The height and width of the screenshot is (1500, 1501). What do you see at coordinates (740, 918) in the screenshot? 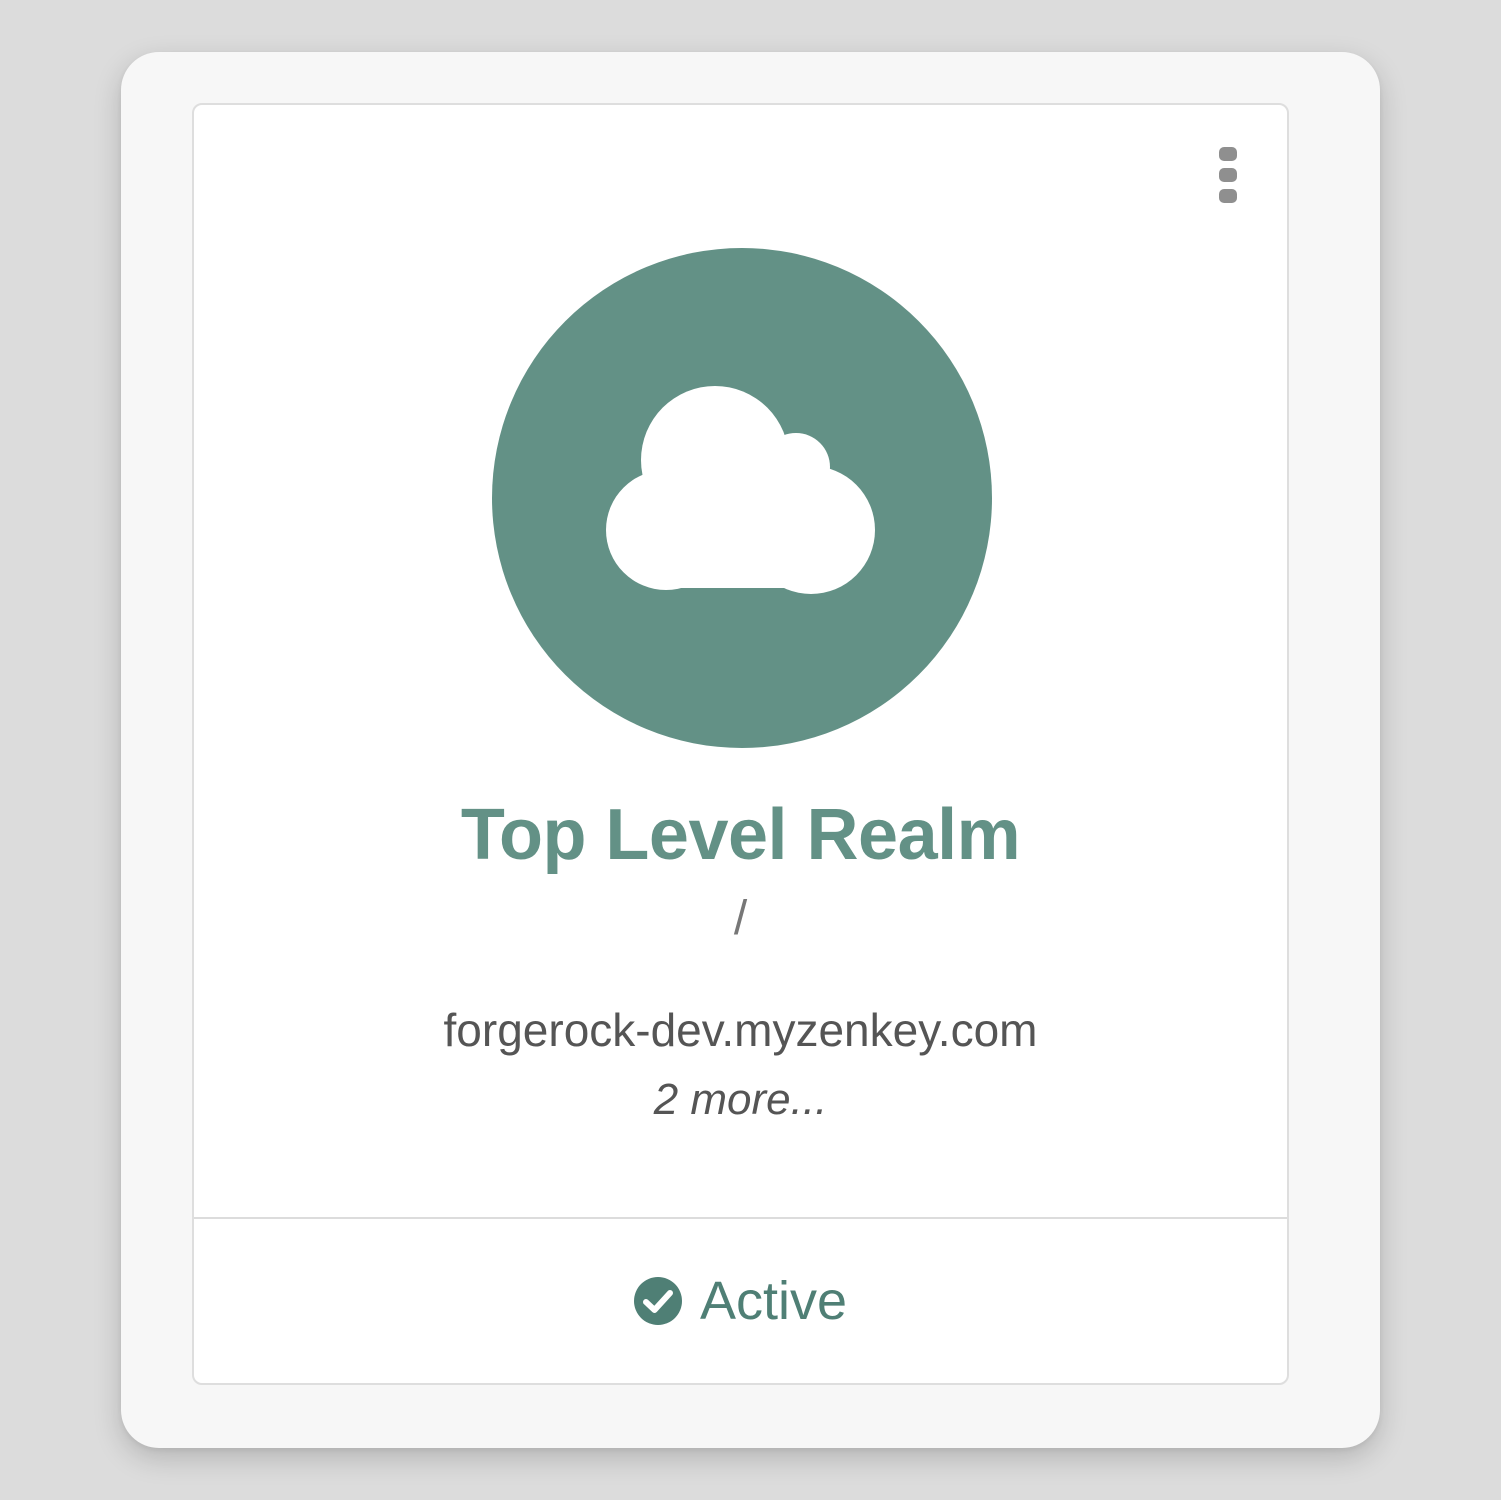
I see `realm-path: /` at bounding box center [740, 918].